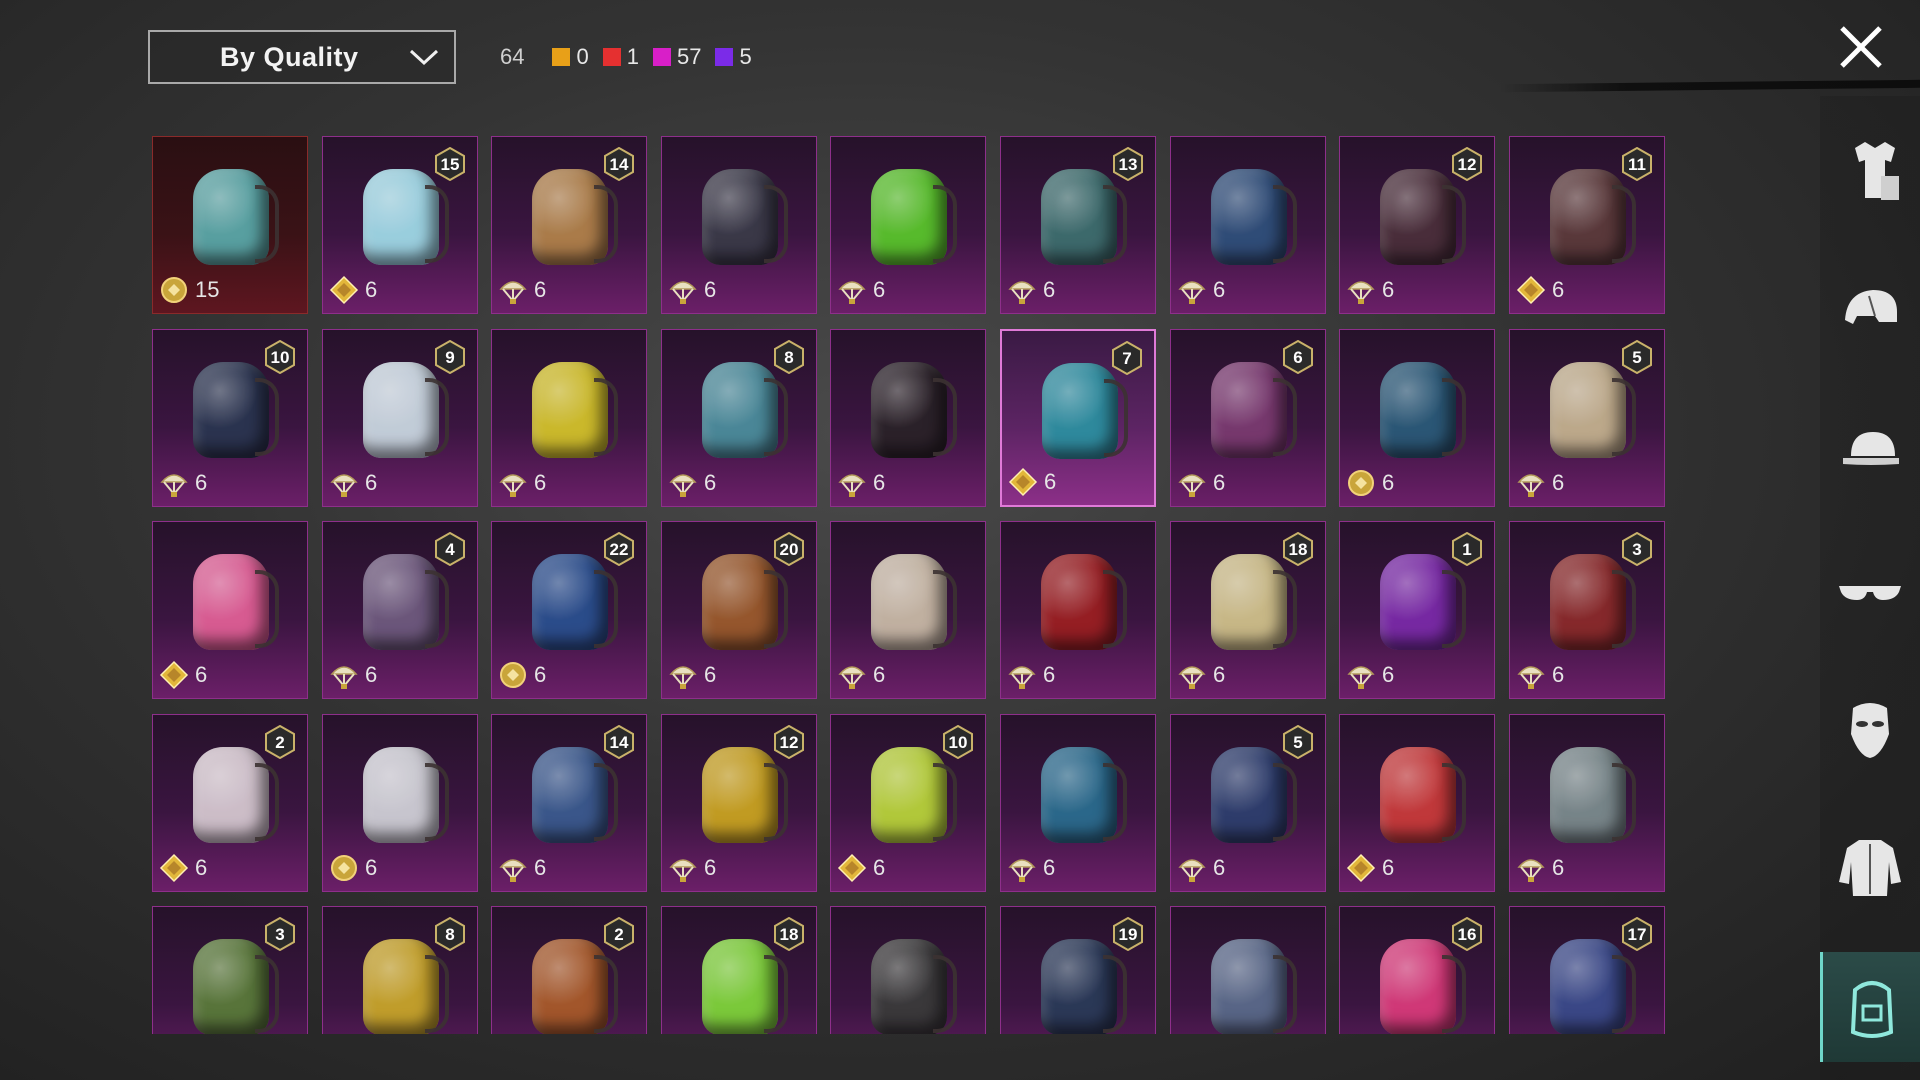 The width and height of the screenshot is (1920, 1080). What do you see at coordinates (569, 610) in the screenshot?
I see `backpack-item-tile: 22 6` at bounding box center [569, 610].